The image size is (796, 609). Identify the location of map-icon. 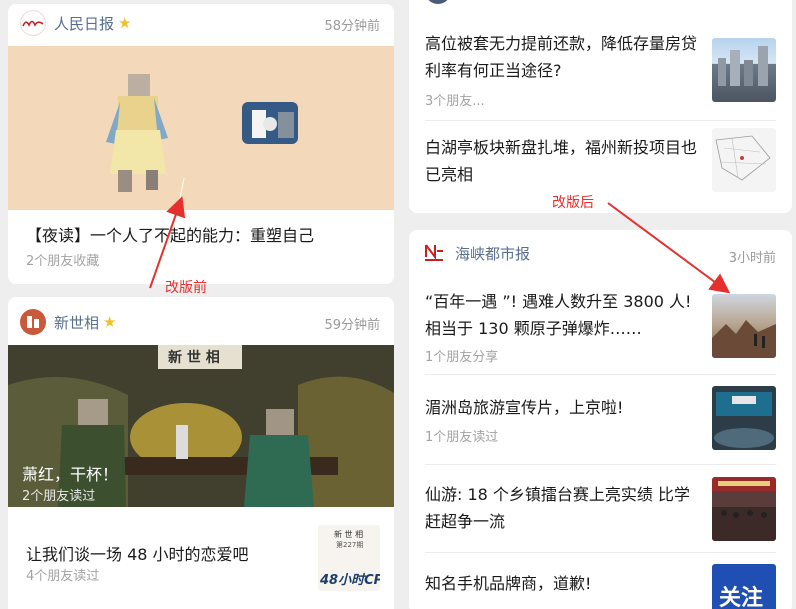
(743, 158).